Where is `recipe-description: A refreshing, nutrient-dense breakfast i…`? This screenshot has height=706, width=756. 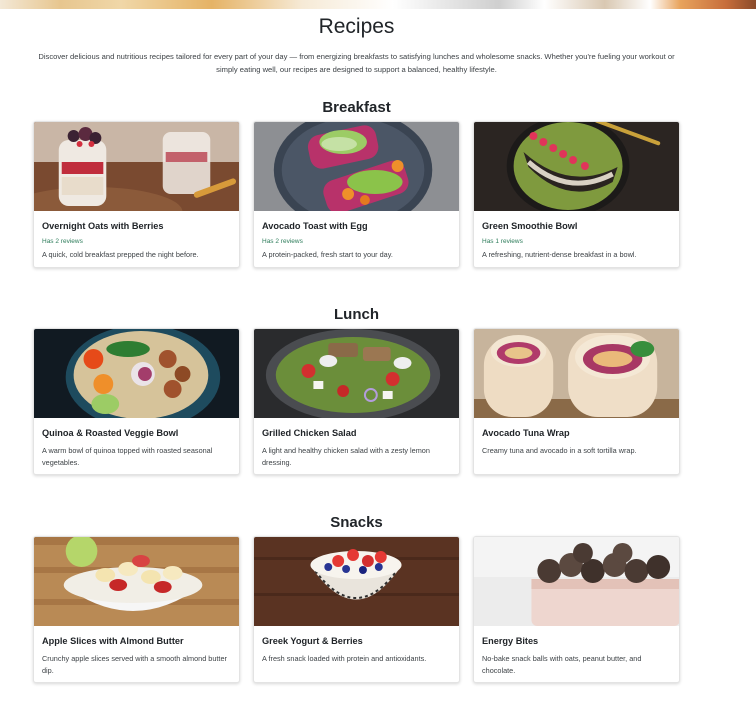
recipe-description: A refreshing, nutrient-dense breakfast i… is located at coordinates (559, 254).